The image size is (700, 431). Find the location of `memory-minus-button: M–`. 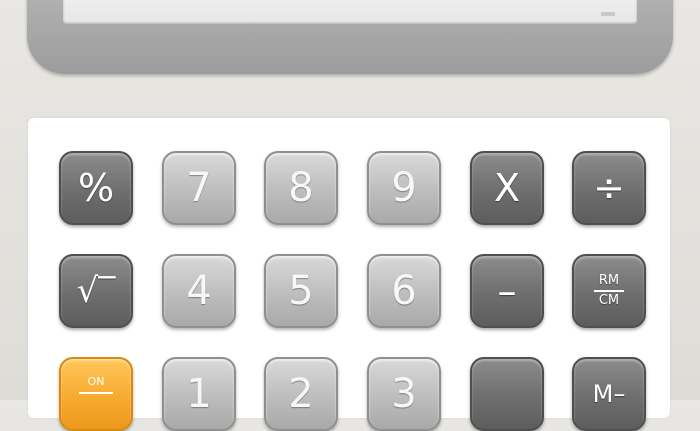

memory-minus-button: M– is located at coordinates (609, 394).